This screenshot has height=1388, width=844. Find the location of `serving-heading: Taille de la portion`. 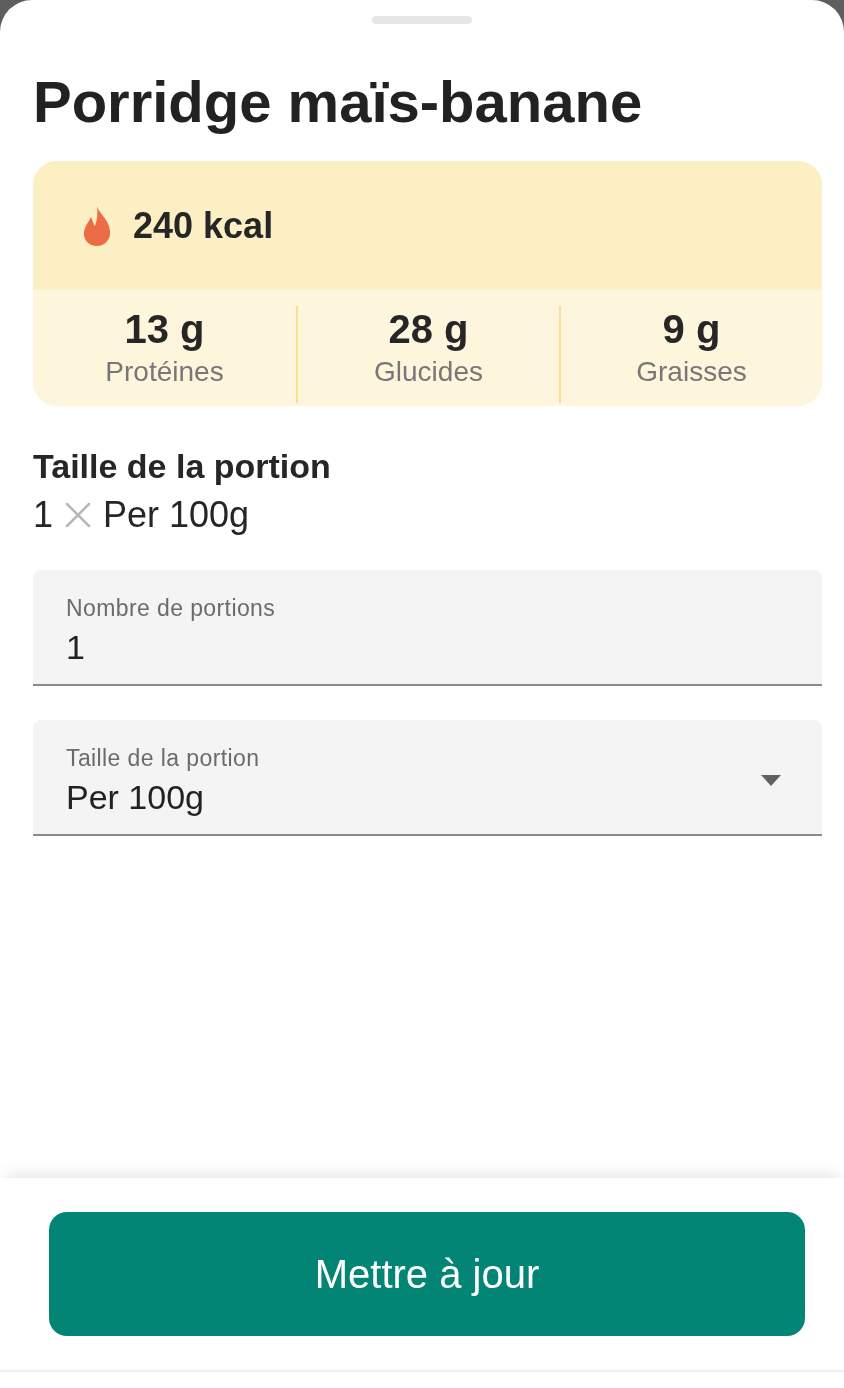

serving-heading: Taille de la portion is located at coordinates (182, 466).